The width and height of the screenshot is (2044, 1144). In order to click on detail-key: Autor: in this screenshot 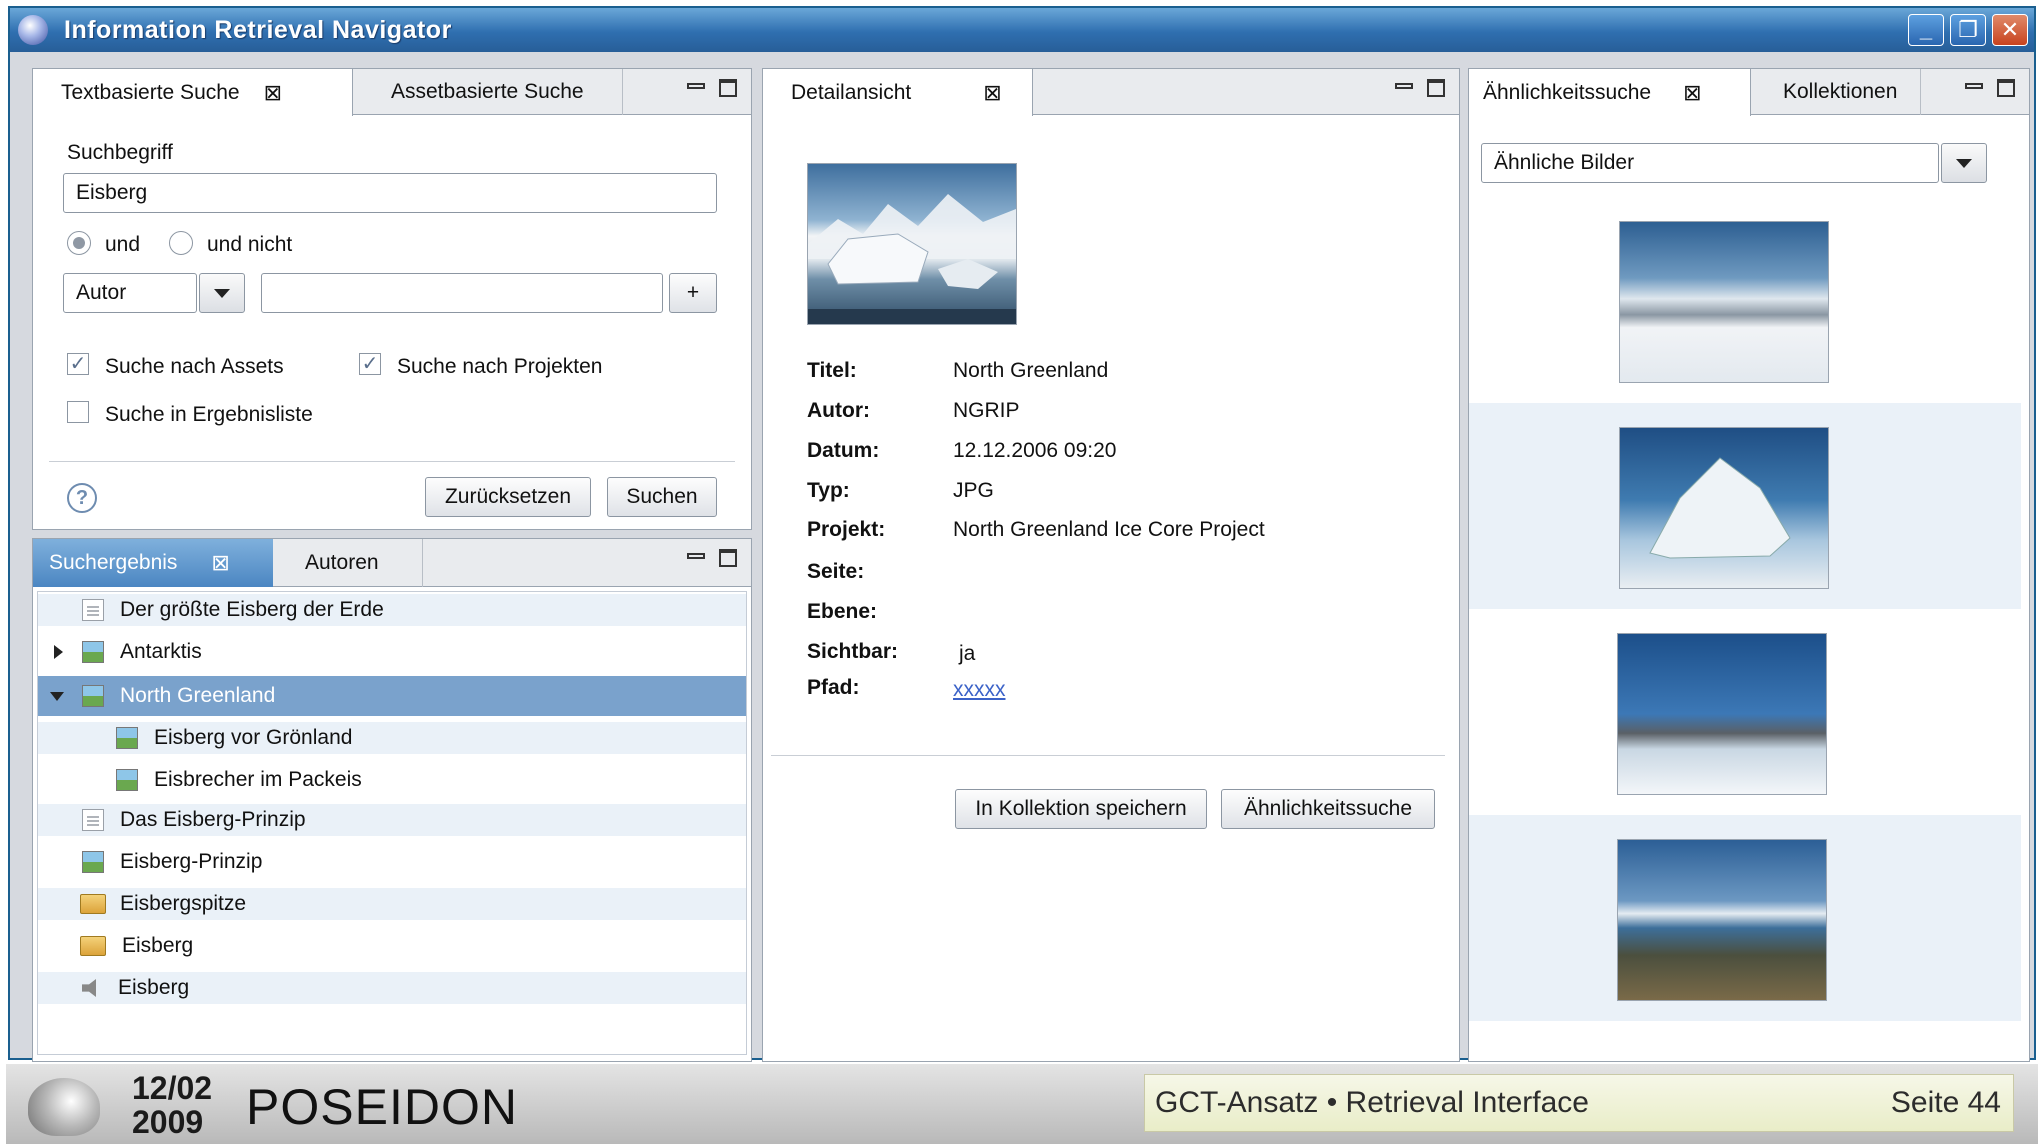, I will do `click(838, 410)`.